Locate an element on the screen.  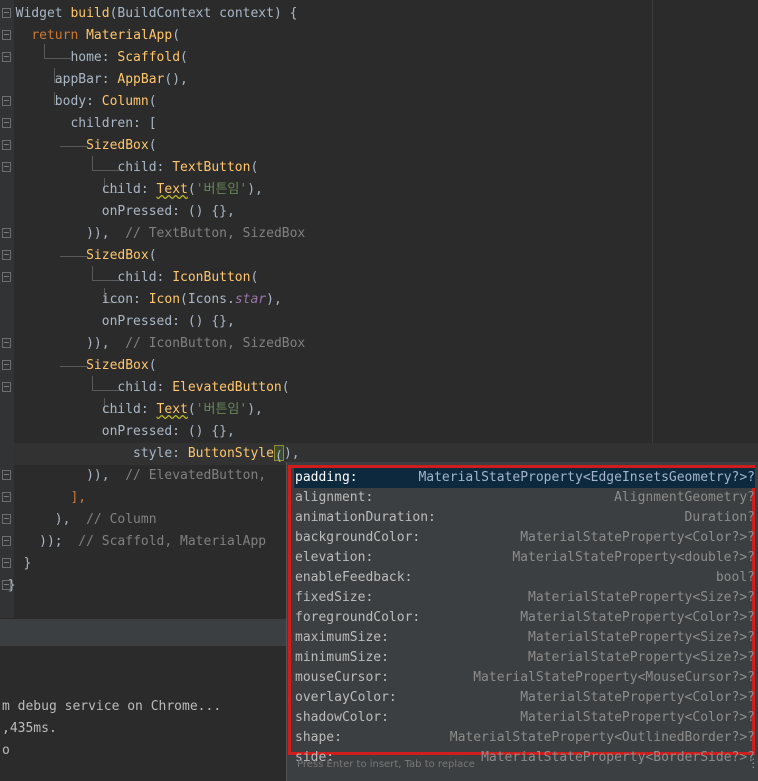
code-line: child: TextButton( is located at coordinates (129, 168).